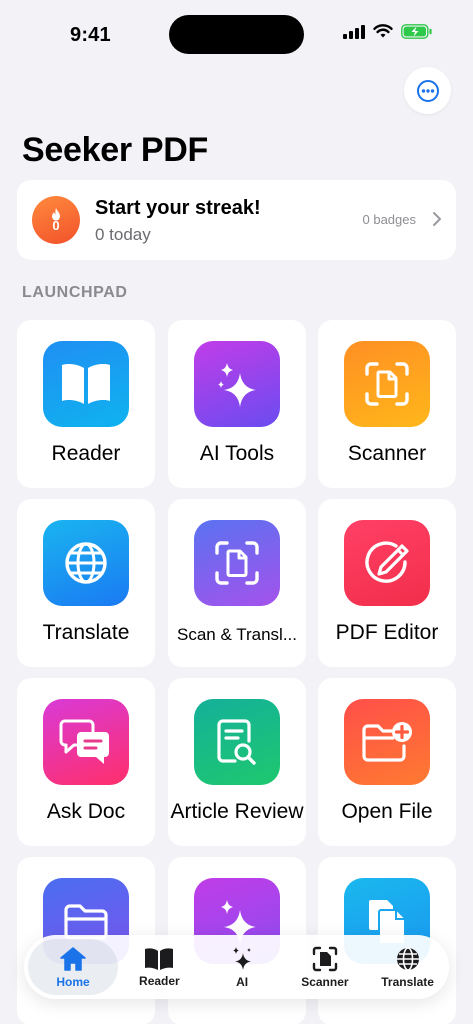 This screenshot has height=1024, width=473. I want to click on tile-label: PDF Editor, so click(387, 632).